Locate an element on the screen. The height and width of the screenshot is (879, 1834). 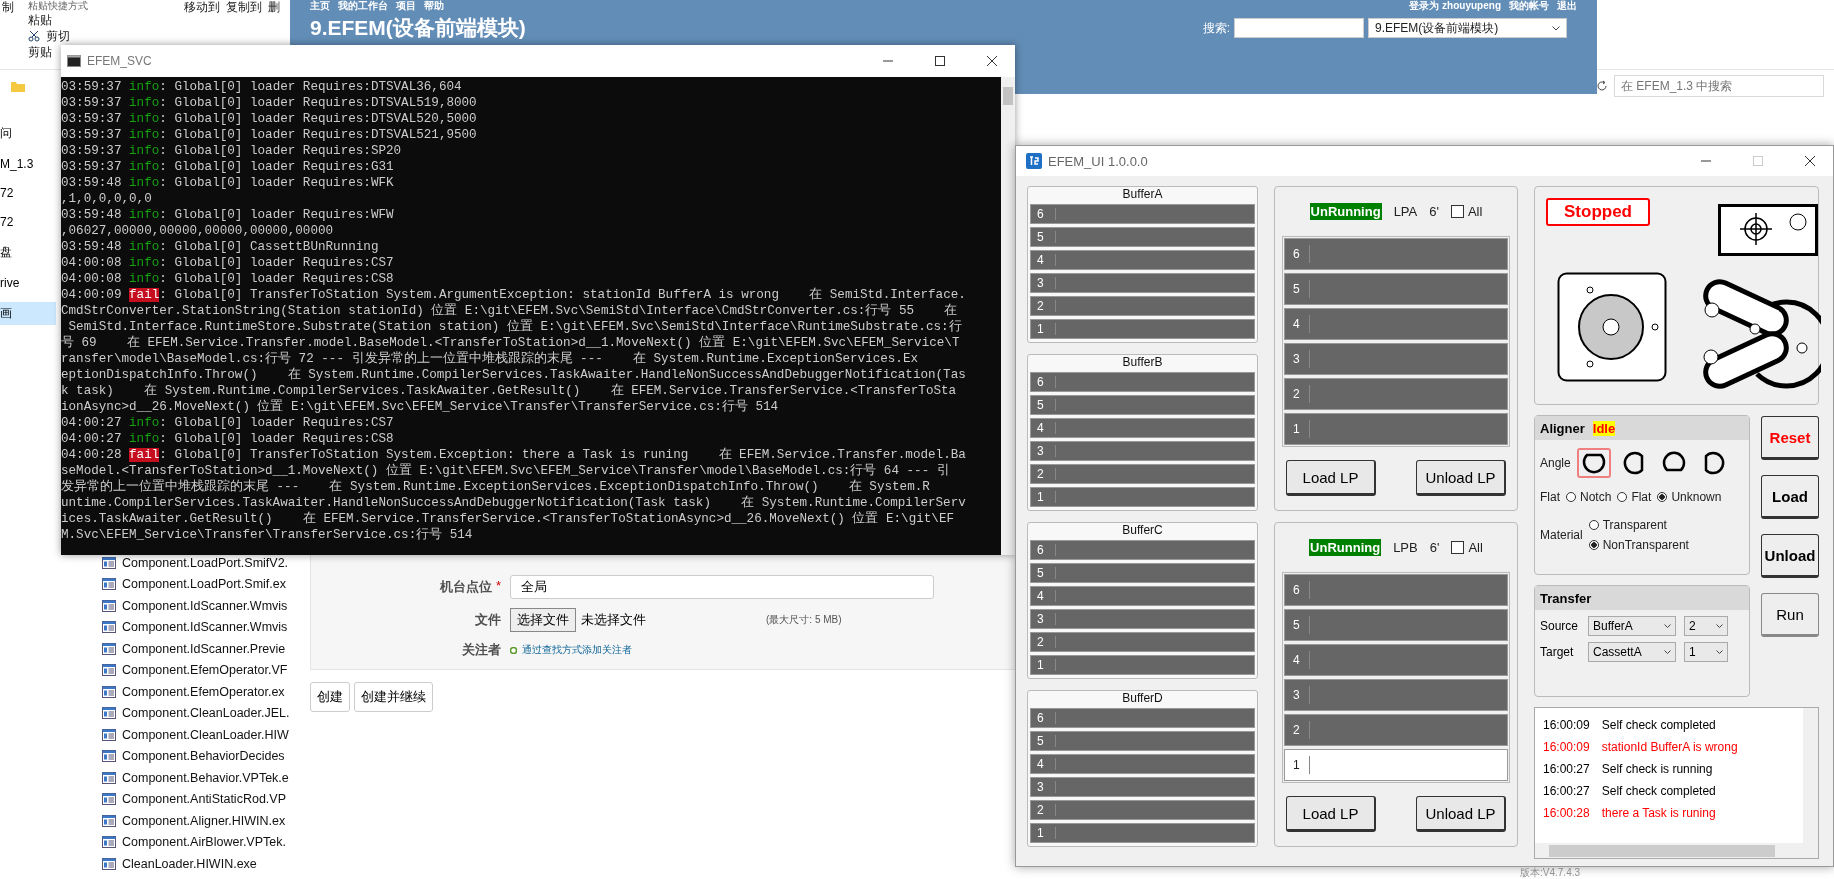
file-name: Component.BehaviorDecides is located at coordinates (203, 756).